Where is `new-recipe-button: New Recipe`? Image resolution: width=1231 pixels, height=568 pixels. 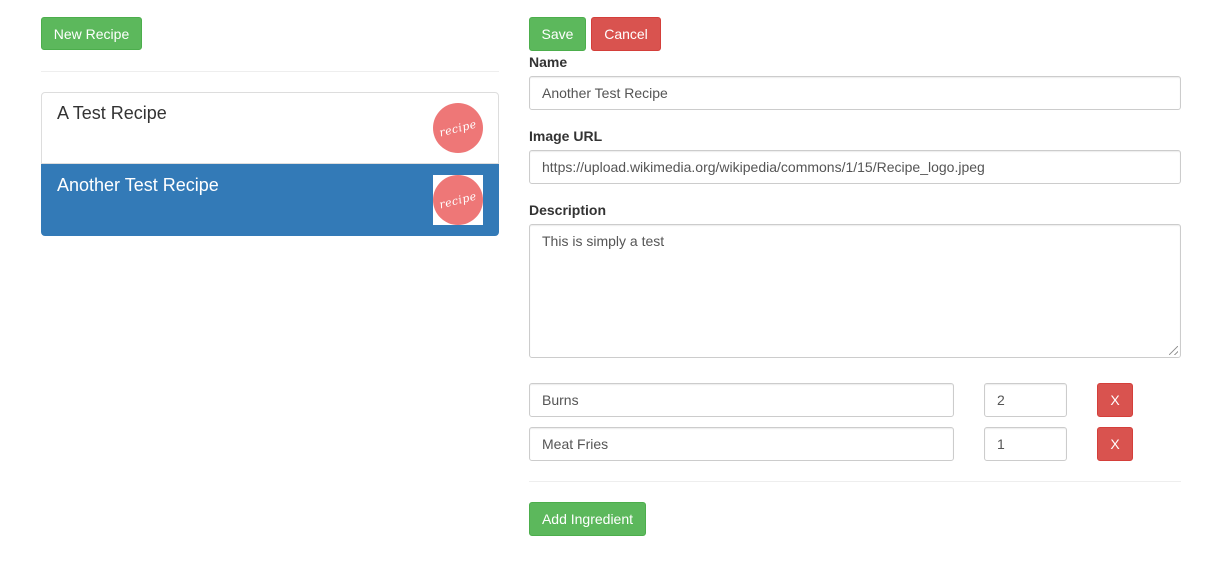
new-recipe-button: New Recipe is located at coordinates (91, 33).